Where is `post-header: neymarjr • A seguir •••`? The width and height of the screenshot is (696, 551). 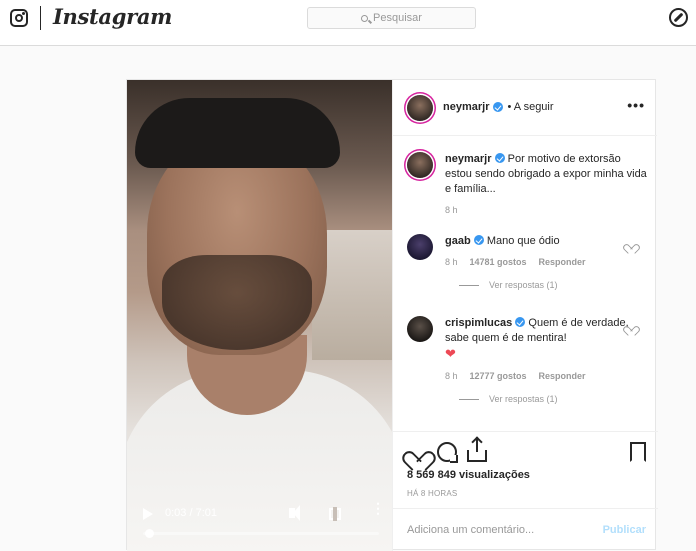 post-header: neymarjr • A seguir ••• is located at coordinates (525, 108).